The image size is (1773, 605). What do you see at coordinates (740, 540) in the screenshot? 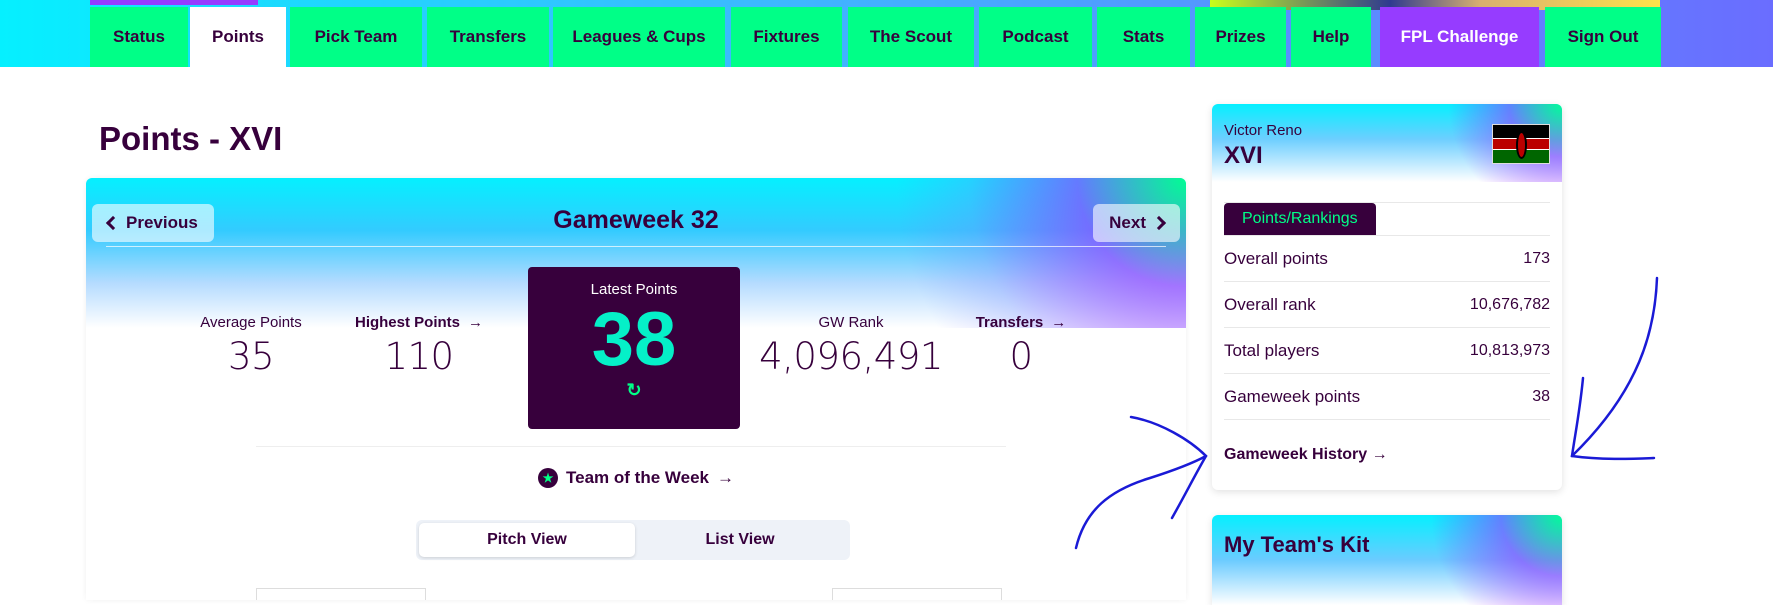
I see `list-view-button: List View` at bounding box center [740, 540].